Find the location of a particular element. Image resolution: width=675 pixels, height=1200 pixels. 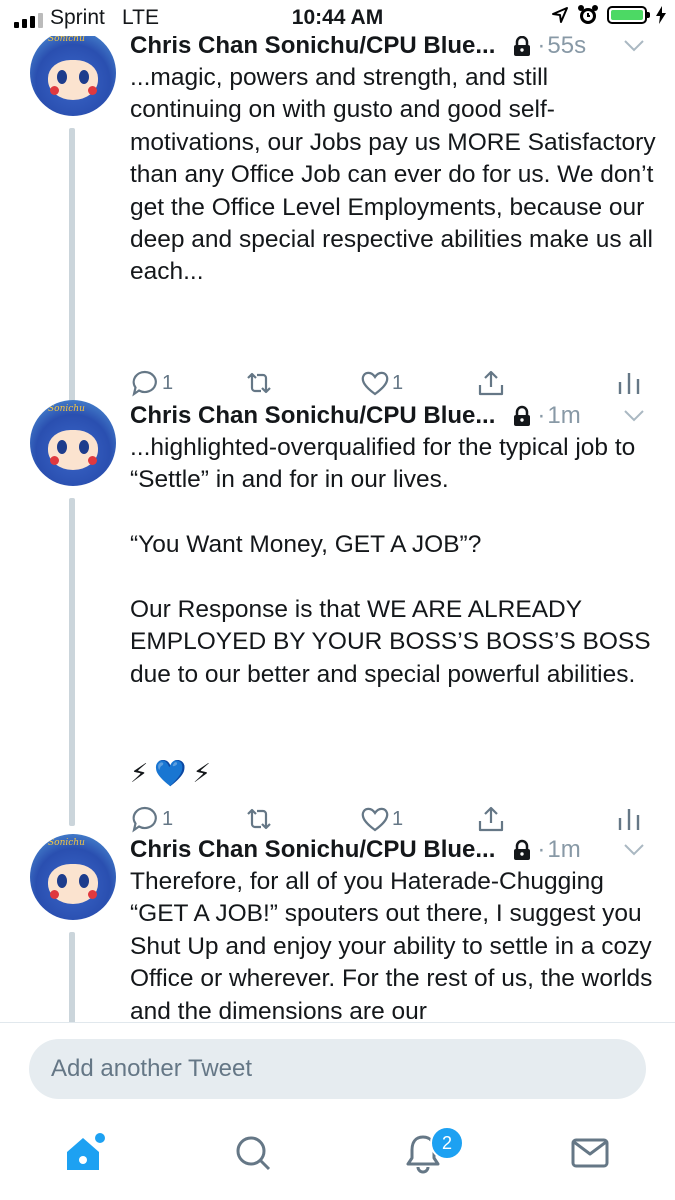

tab-search is located at coordinates (253, 1153).